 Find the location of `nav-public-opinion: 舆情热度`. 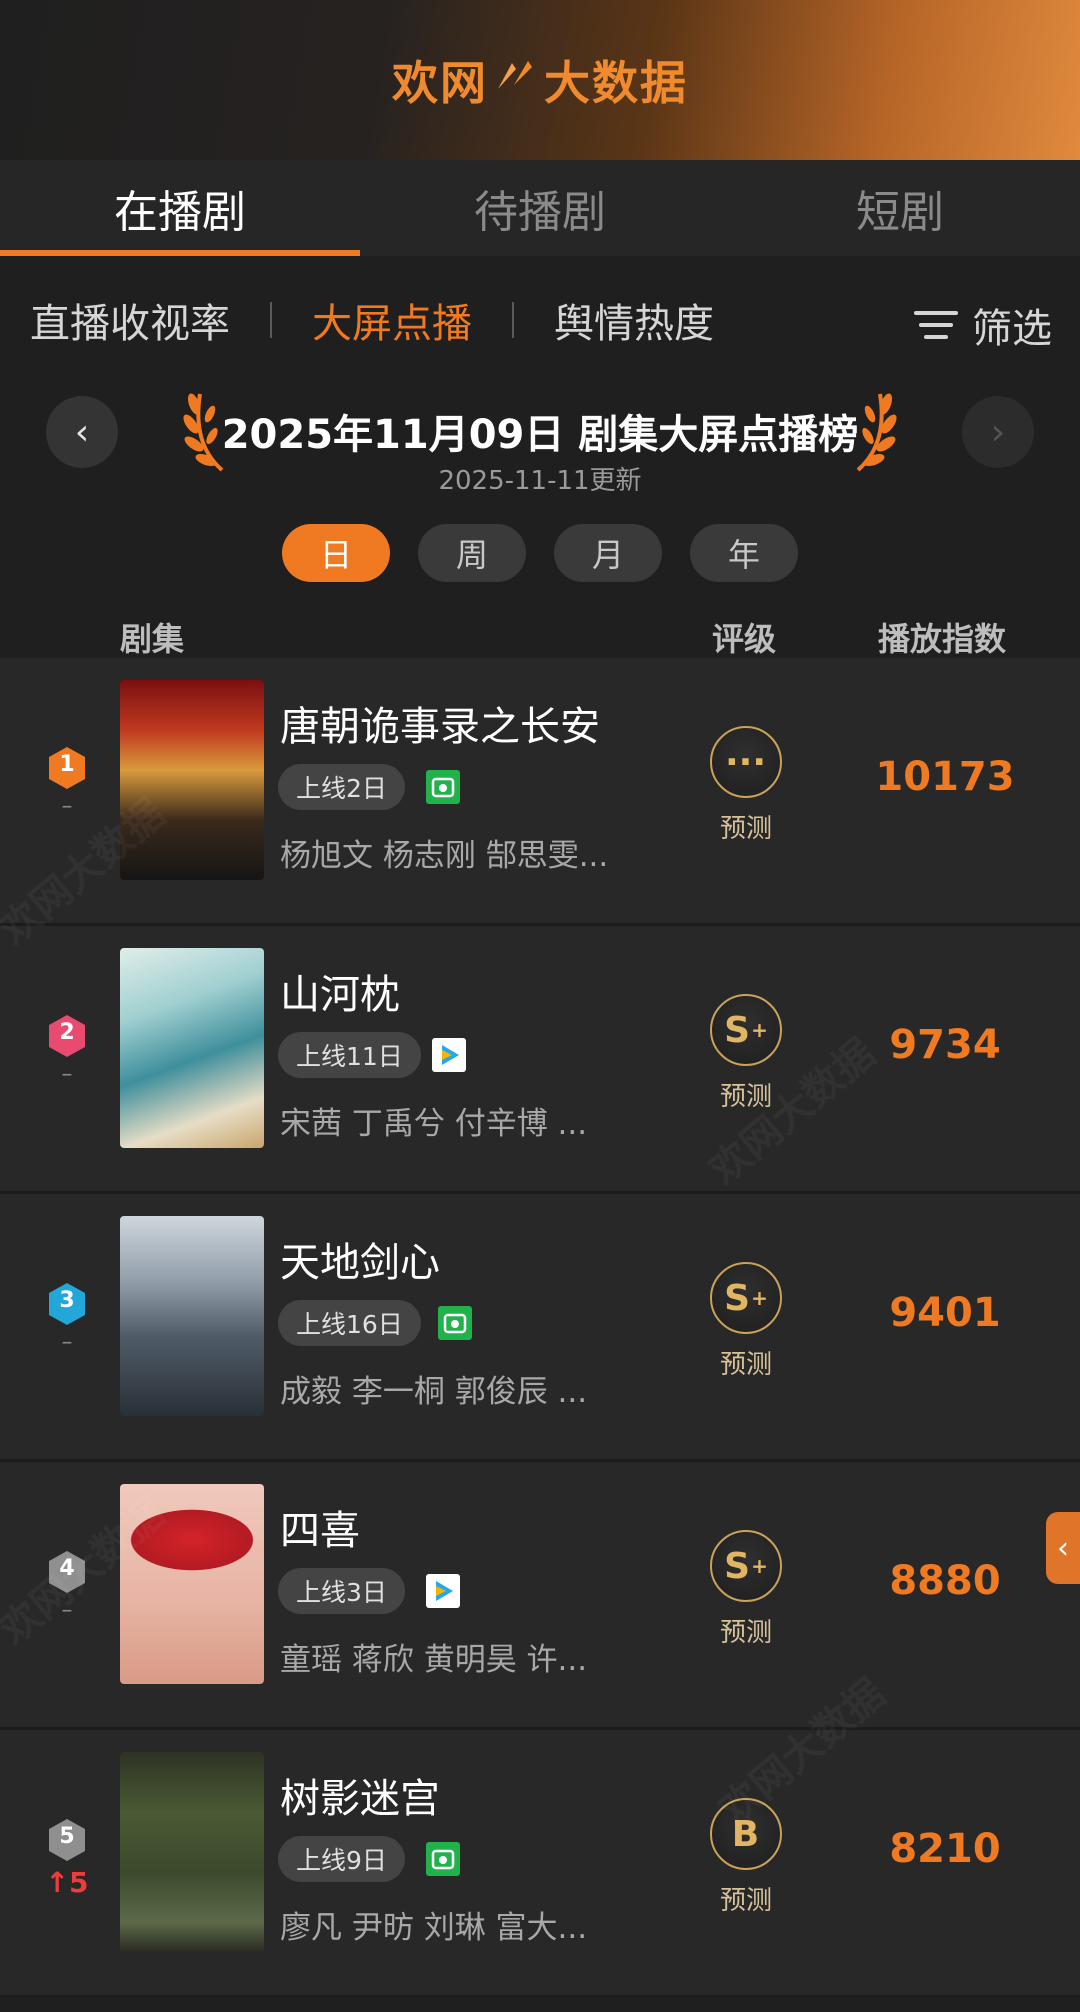

nav-public-opinion: 舆情热度 is located at coordinates (634, 320).